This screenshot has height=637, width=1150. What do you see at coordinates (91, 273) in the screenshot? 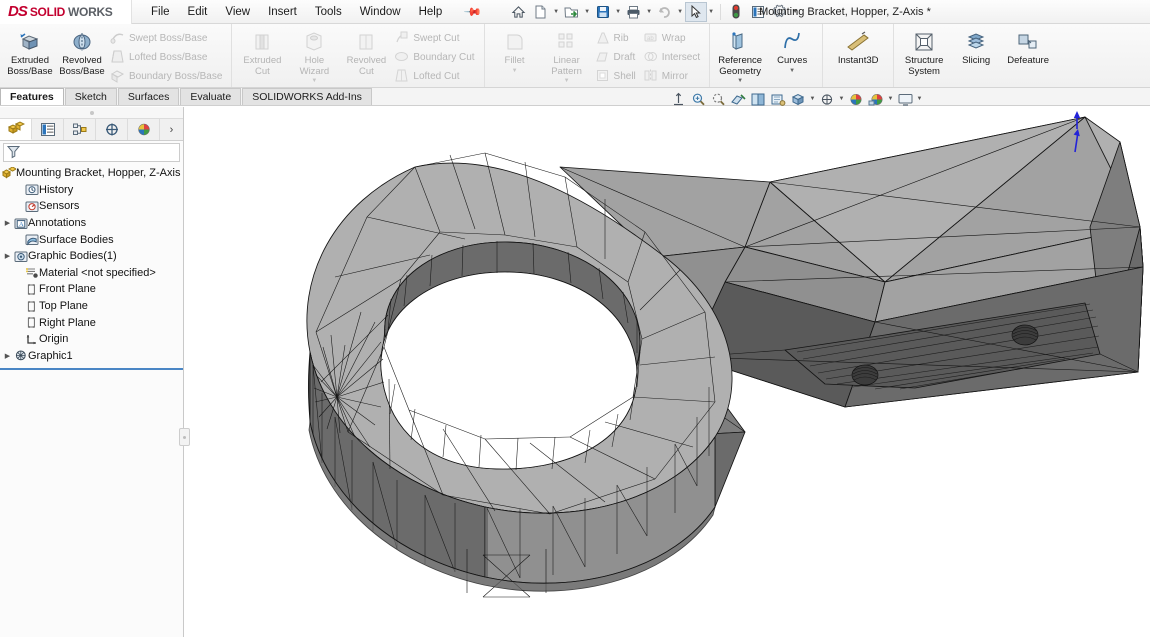
I see `tree-item-material: Material <not specified>` at bounding box center [91, 273].